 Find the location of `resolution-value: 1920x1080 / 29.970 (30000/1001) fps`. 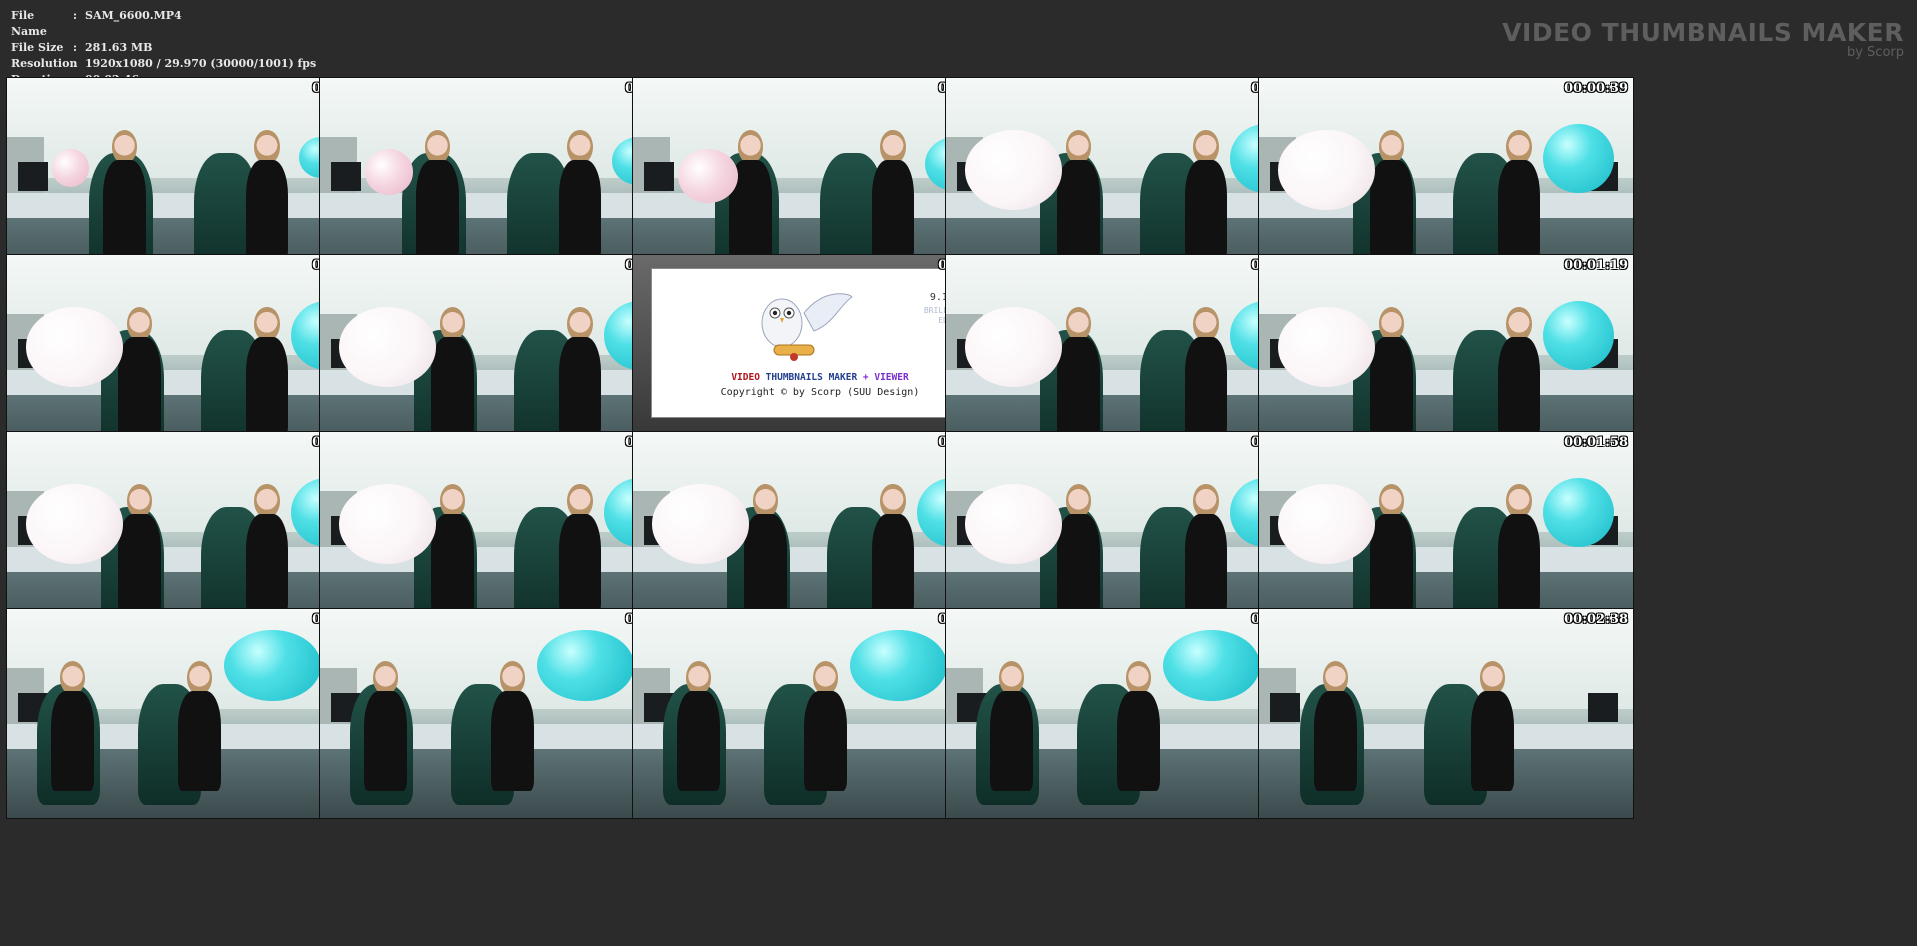

resolution-value: 1920x1080 / 29.970 (30000/1001) fps is located at coordinates (201, 63).